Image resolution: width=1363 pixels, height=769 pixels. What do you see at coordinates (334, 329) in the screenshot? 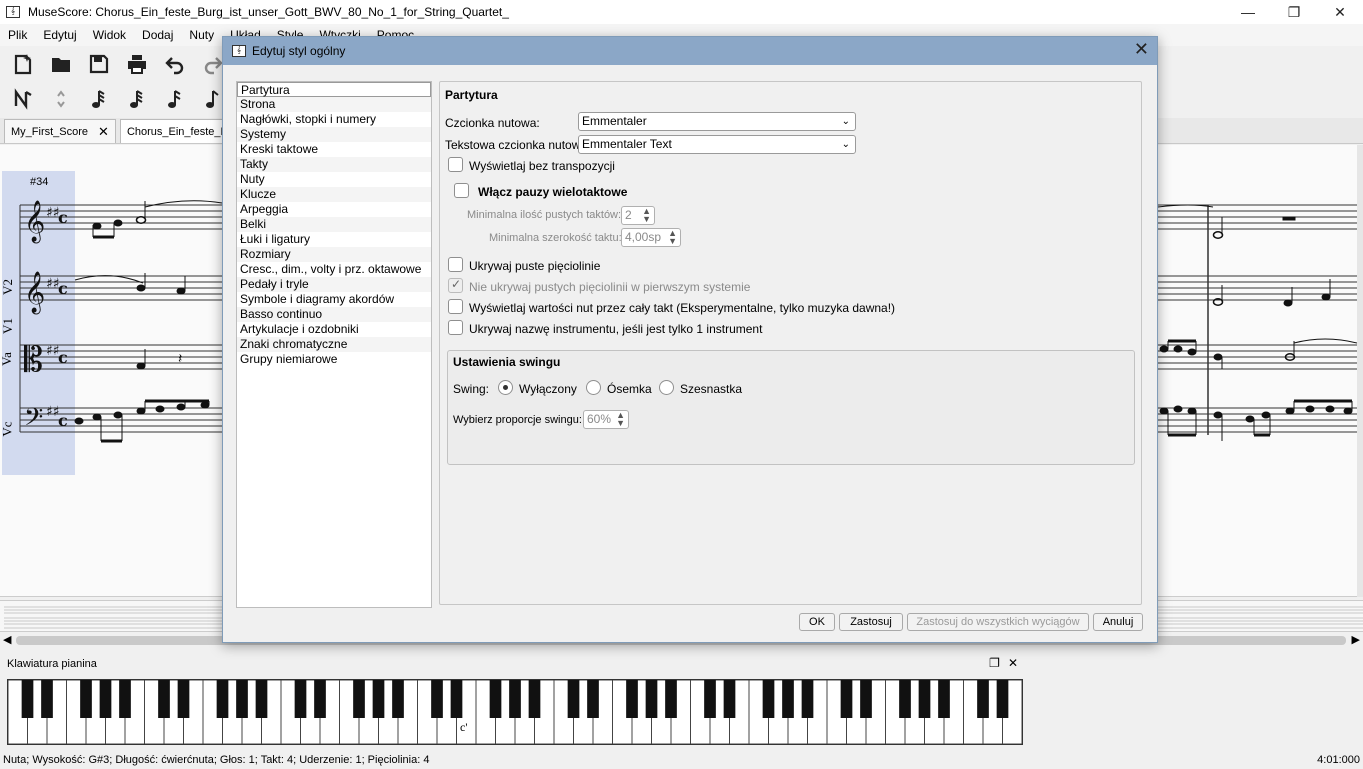
I see `category-item: Artykulacje i ozdobniki` at bounding box center [334, 329].